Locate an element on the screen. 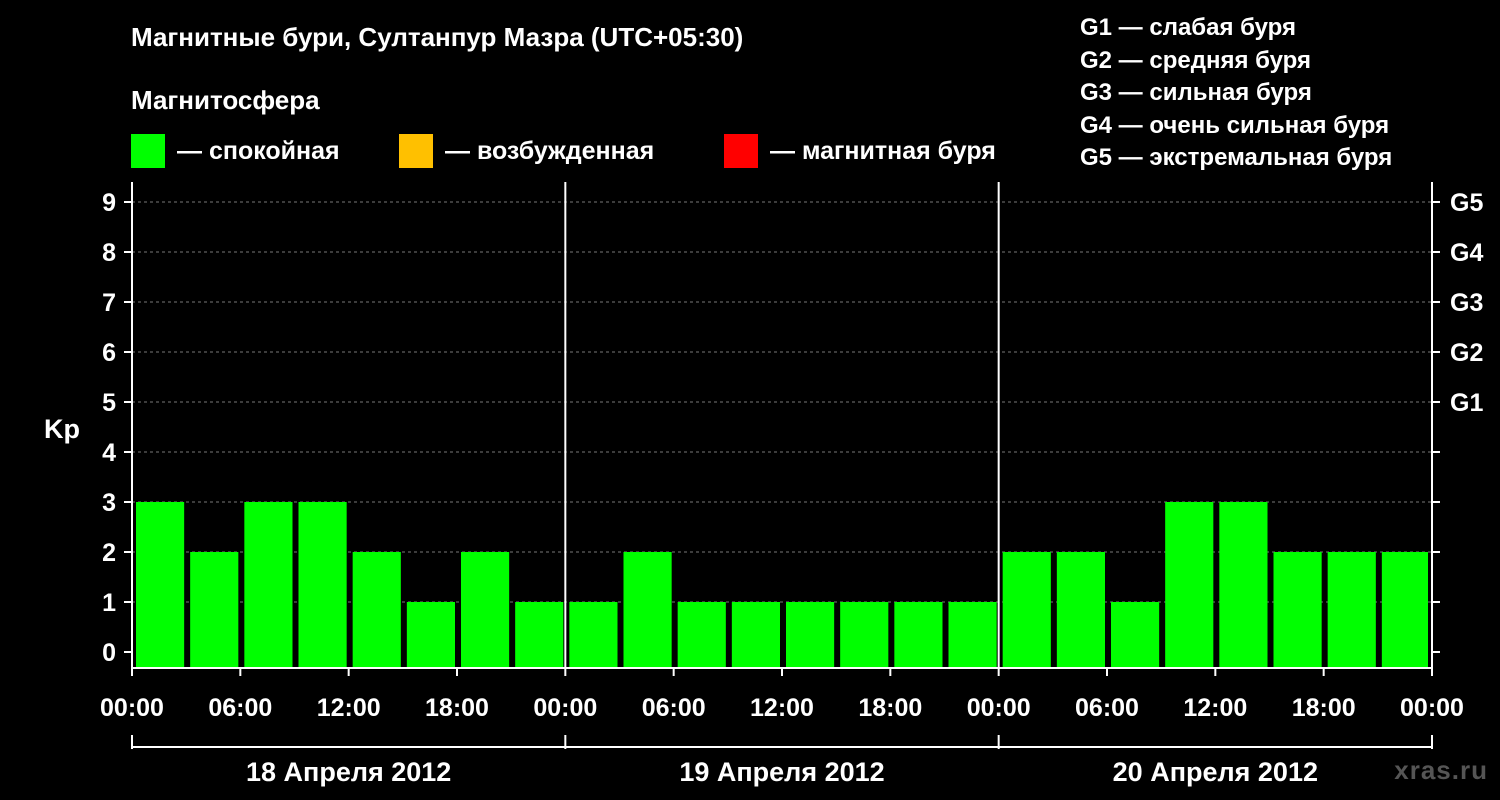 The width and height of the screenshot is (1500, 800). y-tick-label-8: 8 is located at coordinates (109, 253).